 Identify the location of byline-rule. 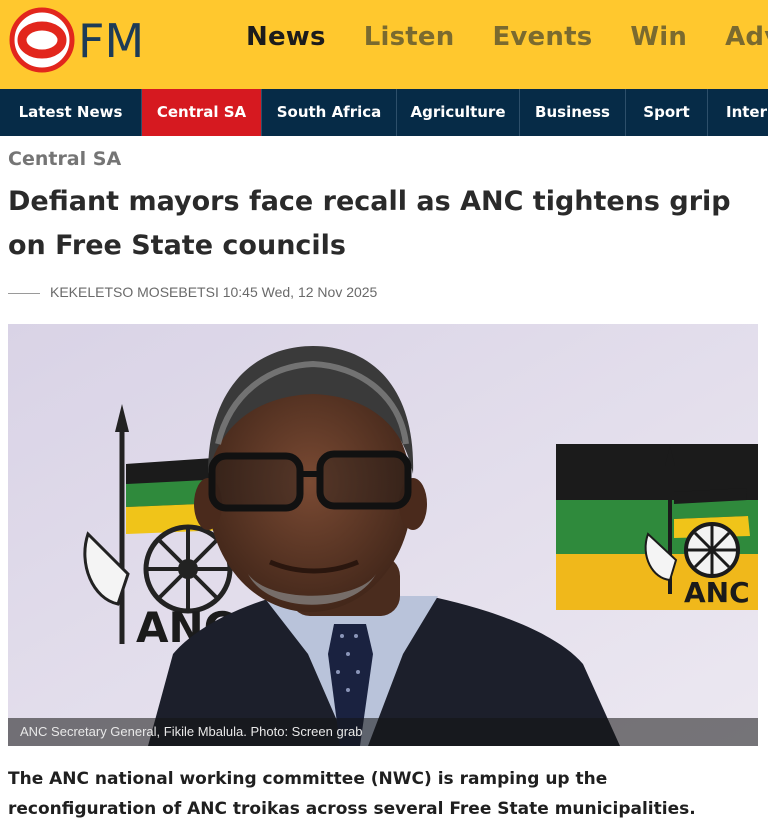
(24, 293).